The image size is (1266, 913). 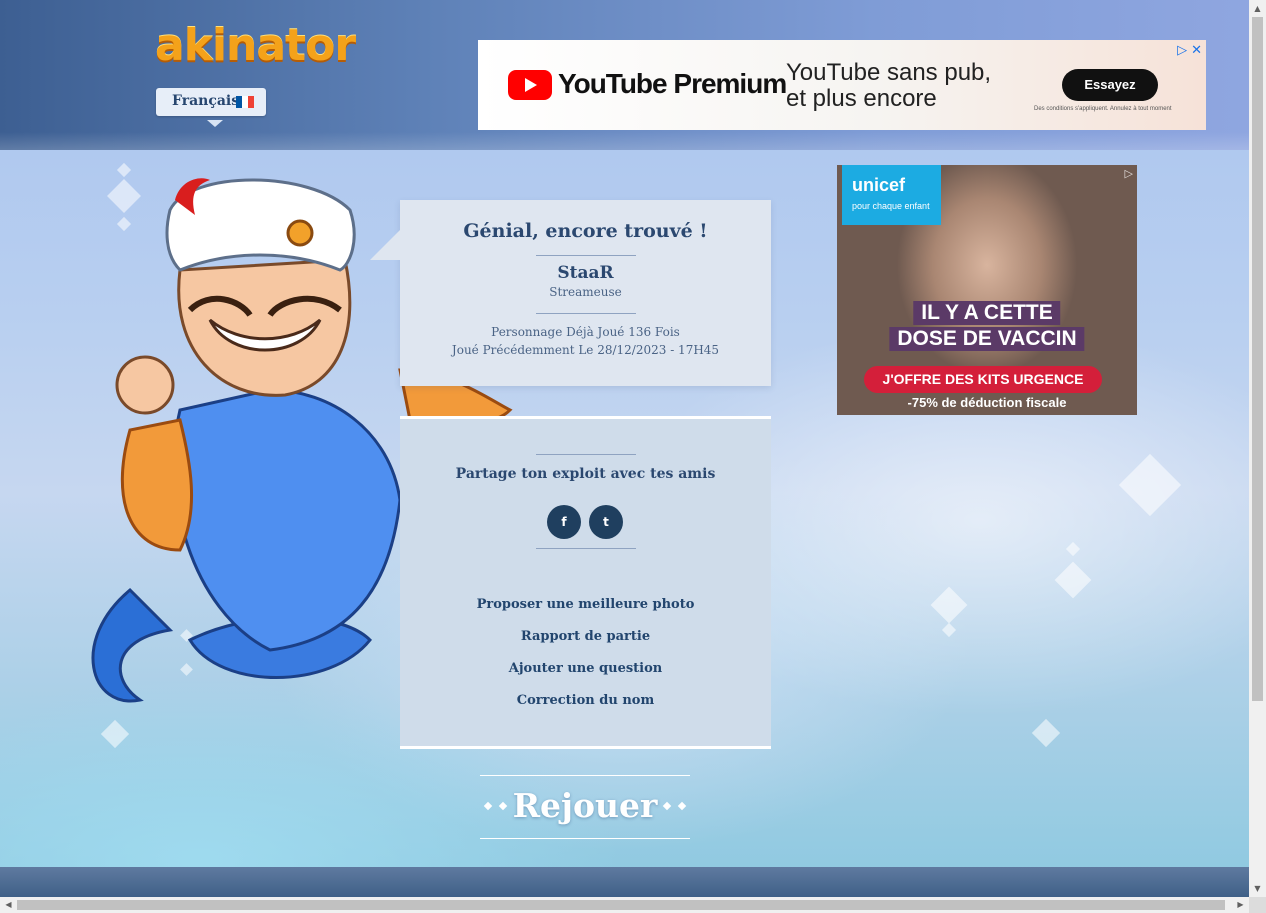 I want to click on youtube-logo-icon, so click(x=530, y=85).